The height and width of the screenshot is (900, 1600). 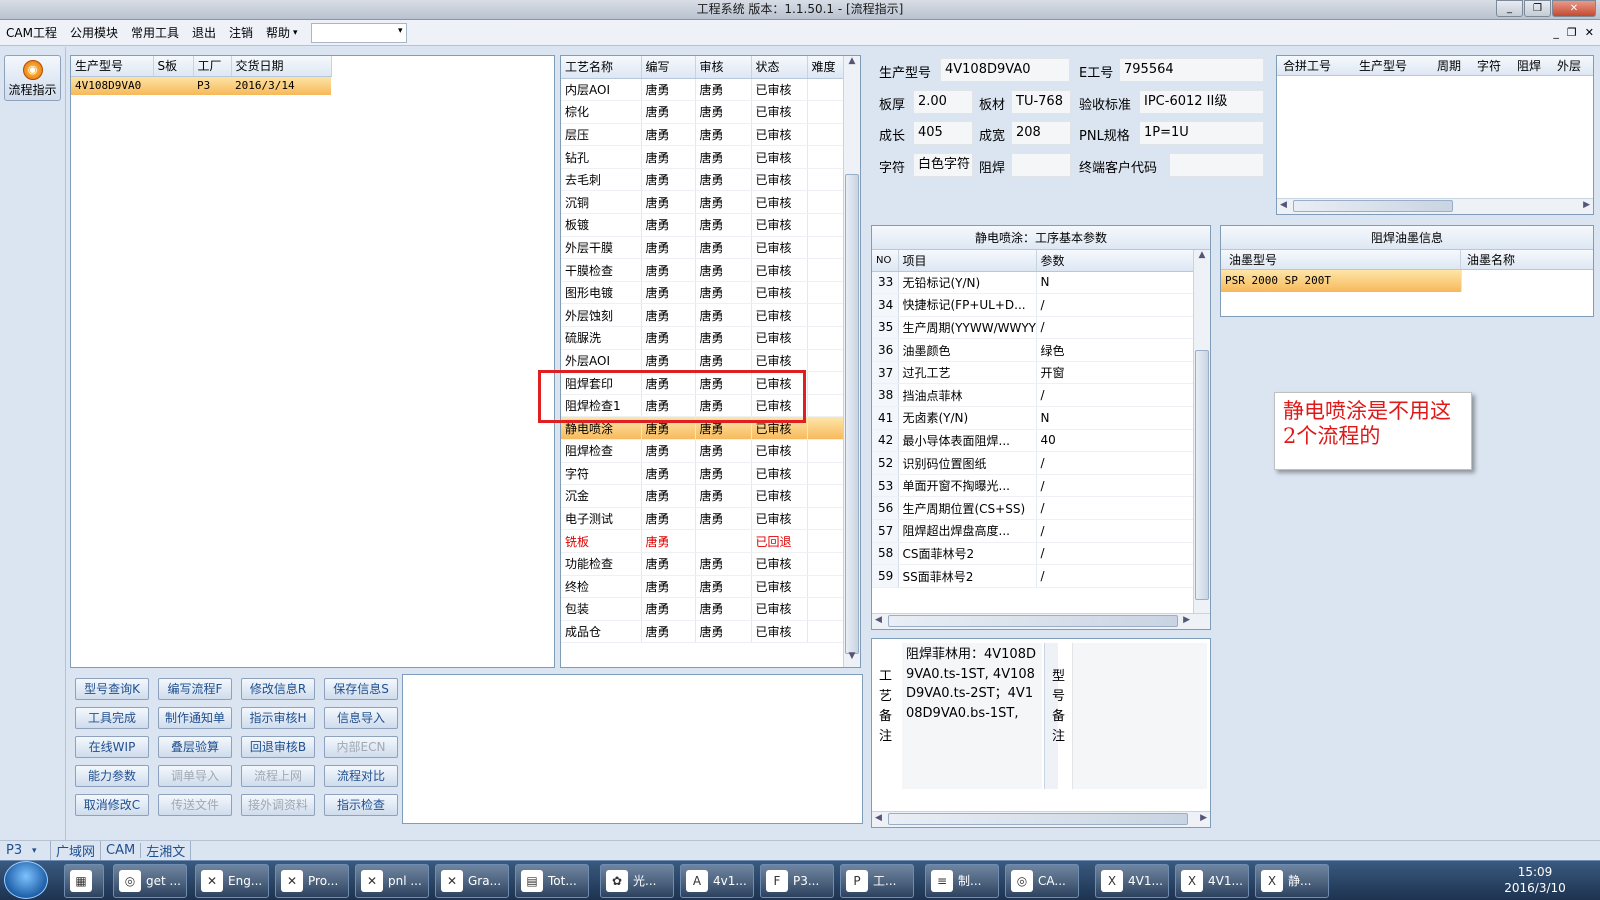 I want to click on column-header: 审核, so click(x=723, y=67).